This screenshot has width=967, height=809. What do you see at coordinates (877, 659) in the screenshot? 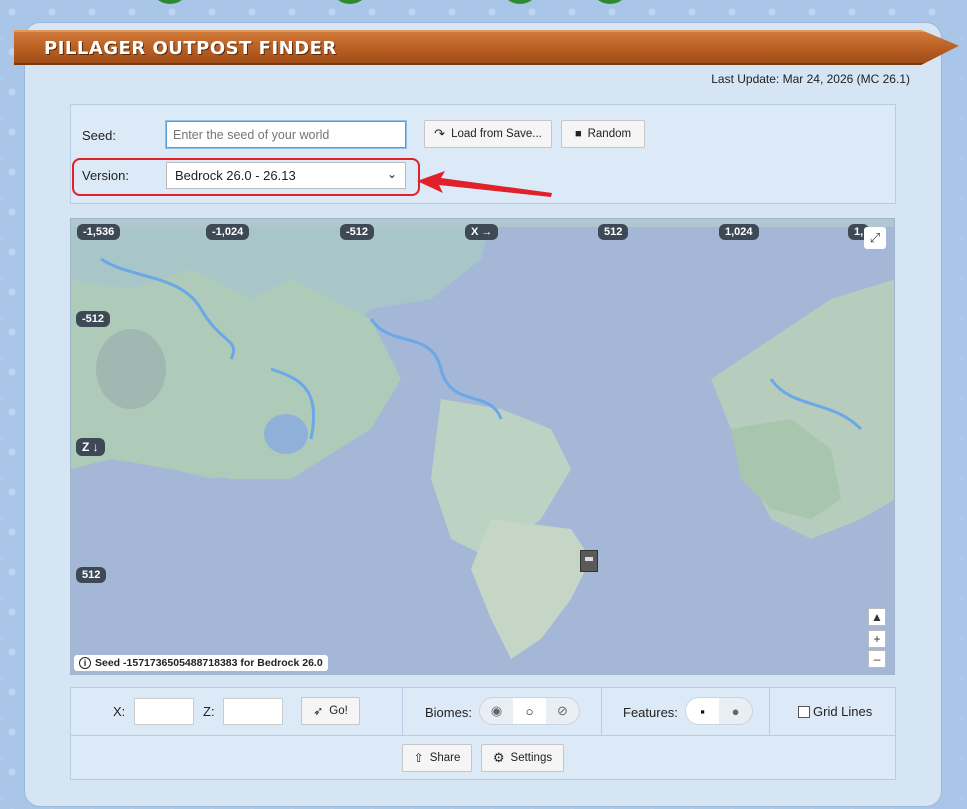
I see `zoom-out-button: –` at bounding box center [877, 659].